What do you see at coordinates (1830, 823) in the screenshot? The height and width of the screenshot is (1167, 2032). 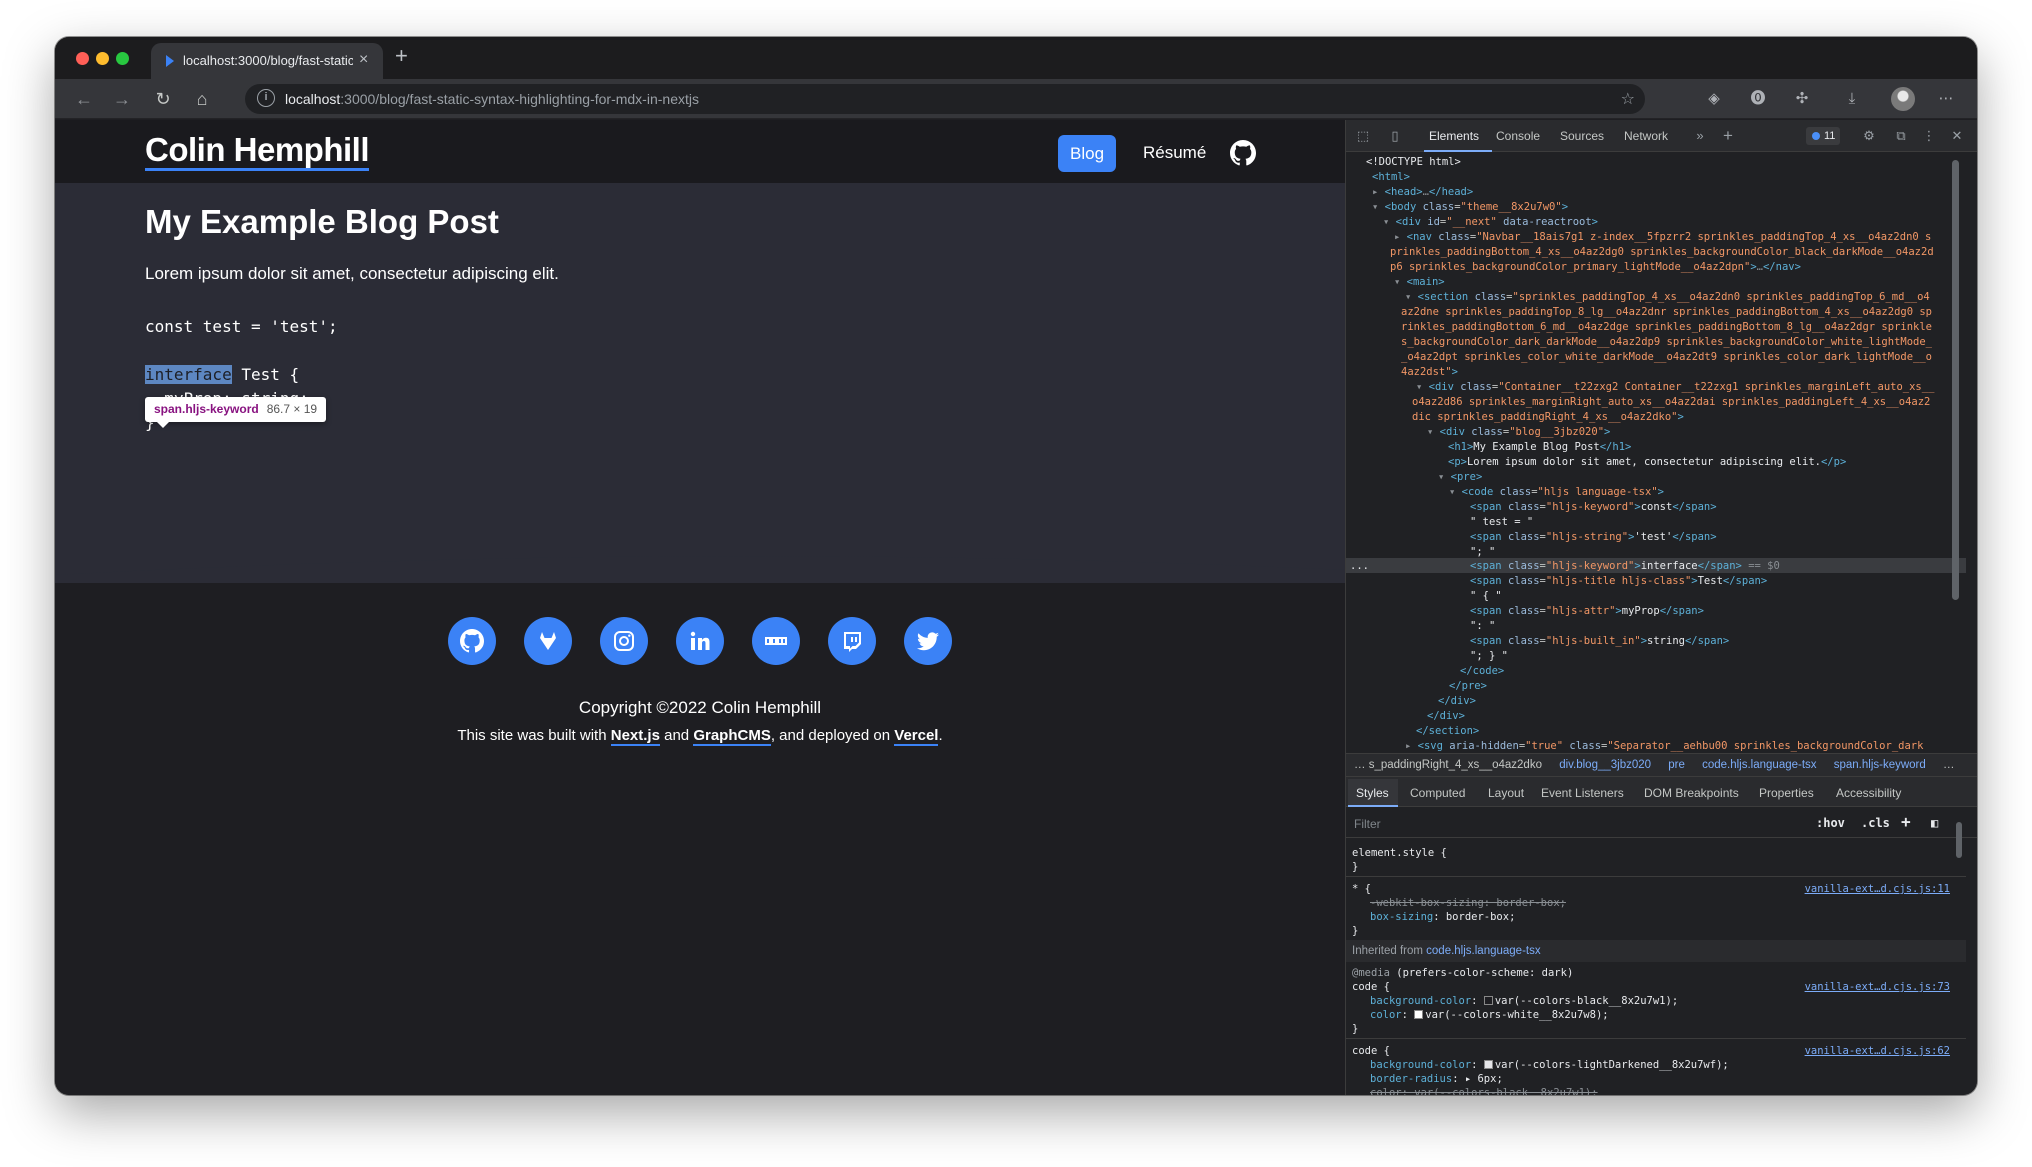 I see `hover-state-toggle: :hov` at bounding box center [1830, 823].